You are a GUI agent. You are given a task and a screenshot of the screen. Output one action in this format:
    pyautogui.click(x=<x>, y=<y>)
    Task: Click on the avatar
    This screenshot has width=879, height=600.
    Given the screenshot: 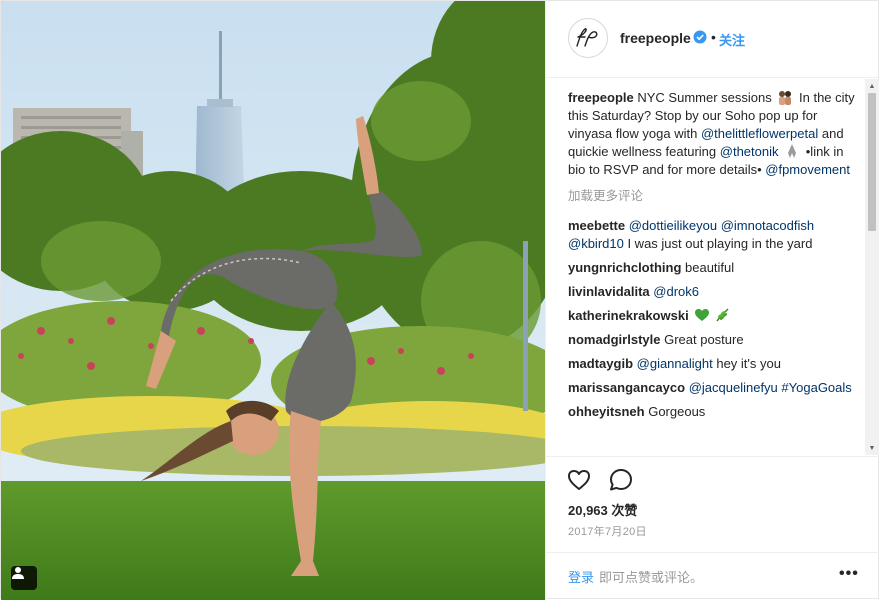 What is the action you would take?
    pyautogui.click(x=588, y=38)
    